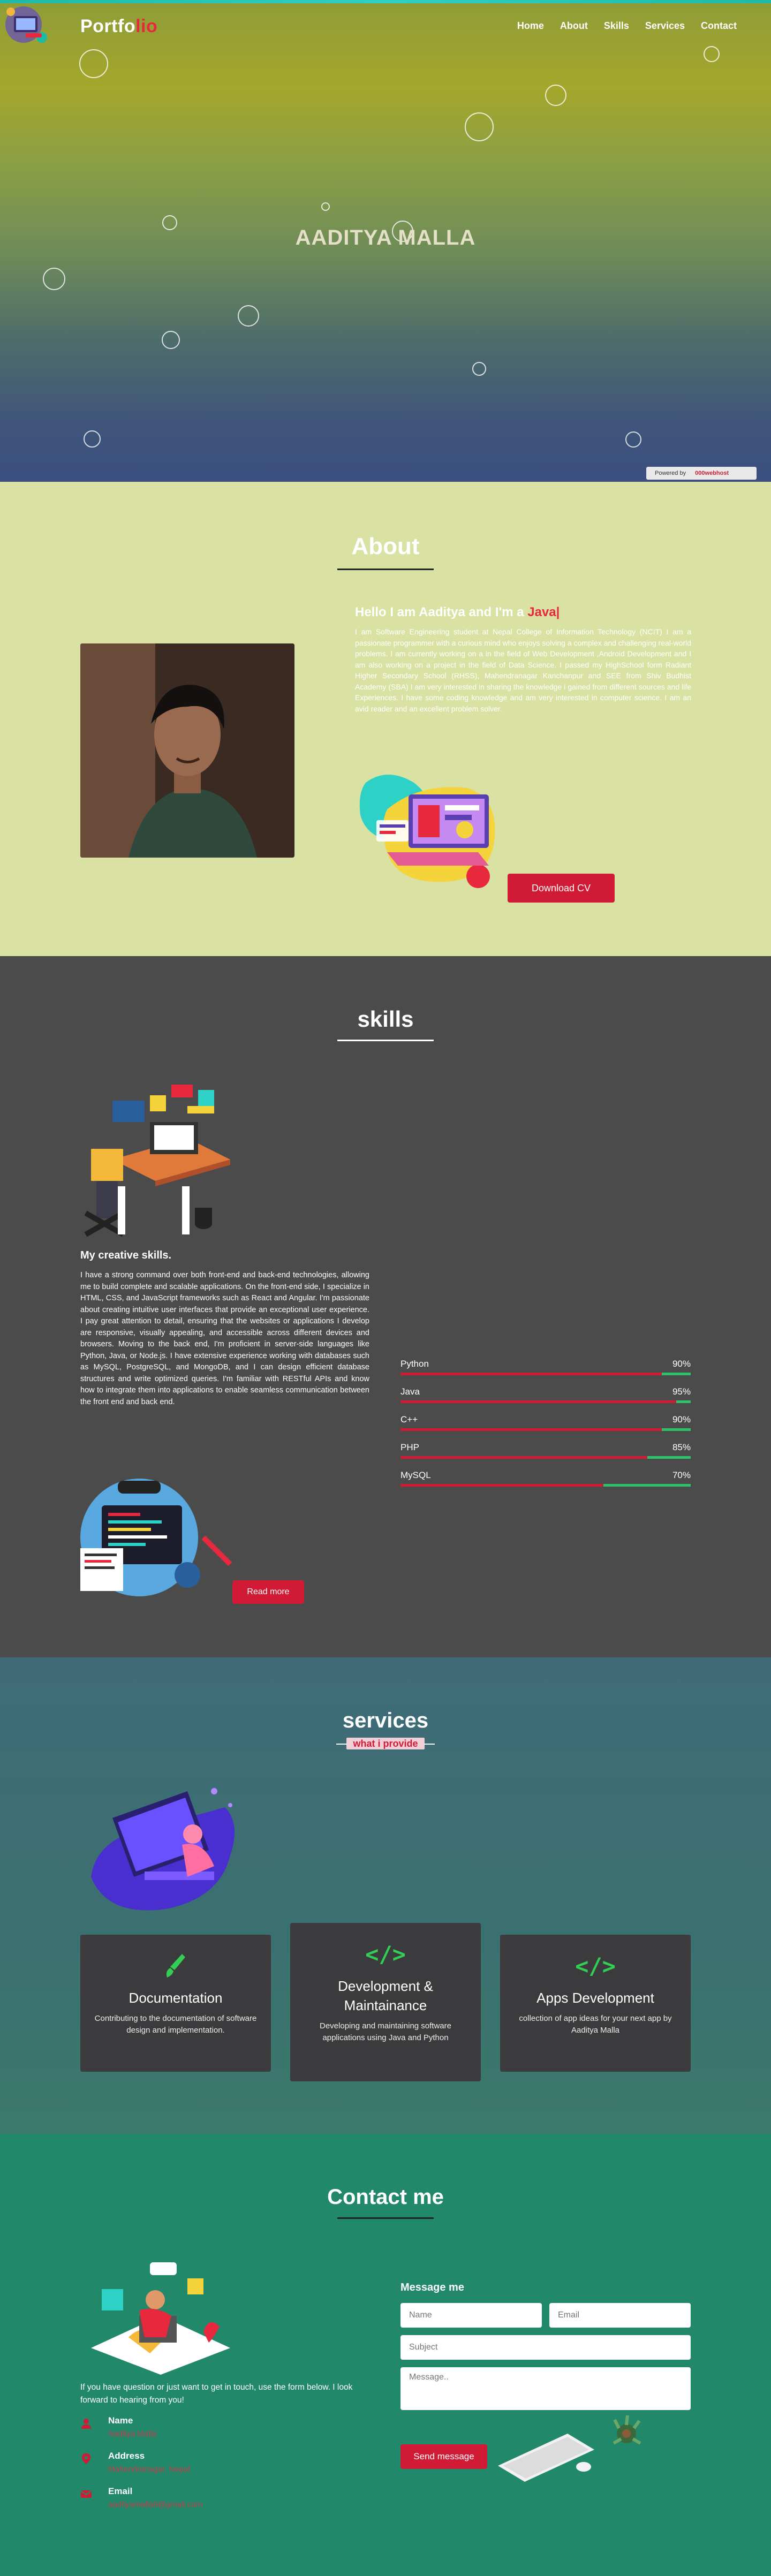 This screenshot has height=2576, width=771. I want to click on laptop-illustration-icon, so click(163, 1849).